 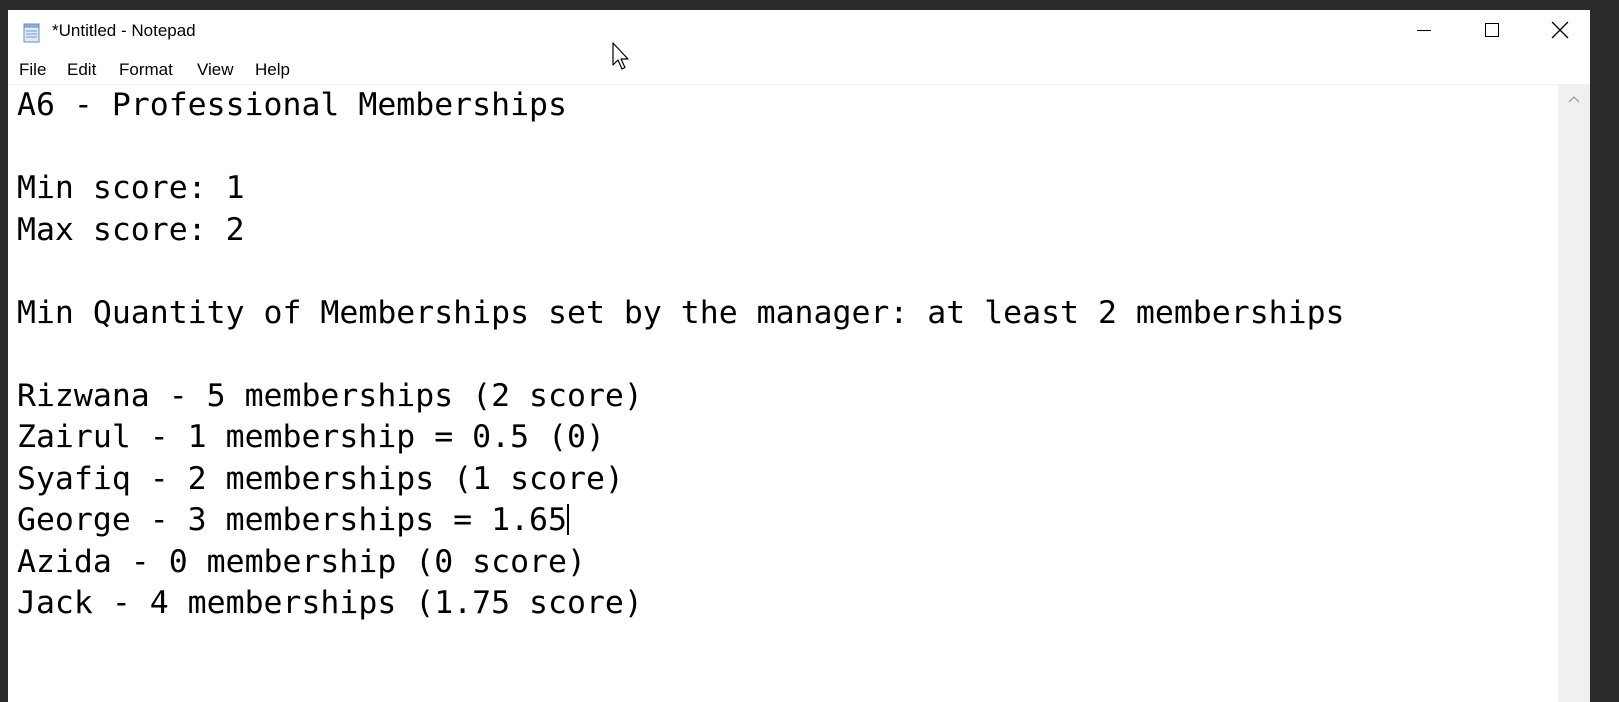 What do you see at coordinates (320, 478) in the screenshot?
I see `editor-line-syafiq: Syafiq - 2 memberships (1 score)` at bounding box center [320, 478].